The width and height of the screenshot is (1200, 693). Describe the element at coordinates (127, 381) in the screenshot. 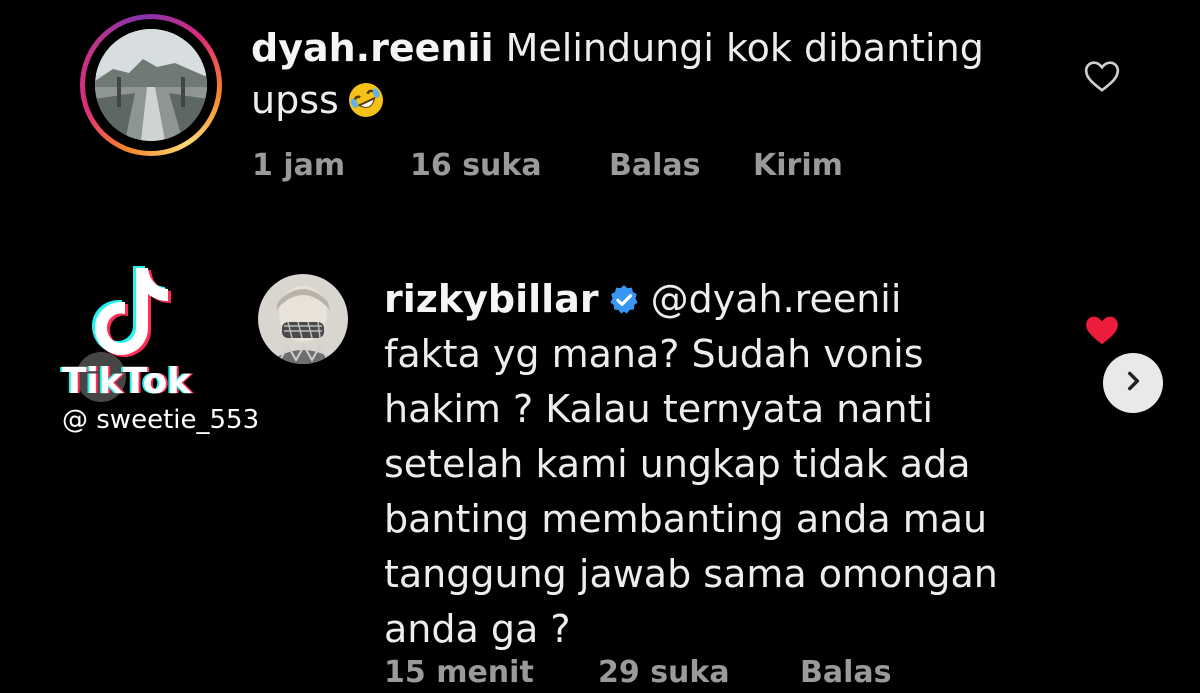

I see `tiktok-watermark-text: TikTok` at that location.